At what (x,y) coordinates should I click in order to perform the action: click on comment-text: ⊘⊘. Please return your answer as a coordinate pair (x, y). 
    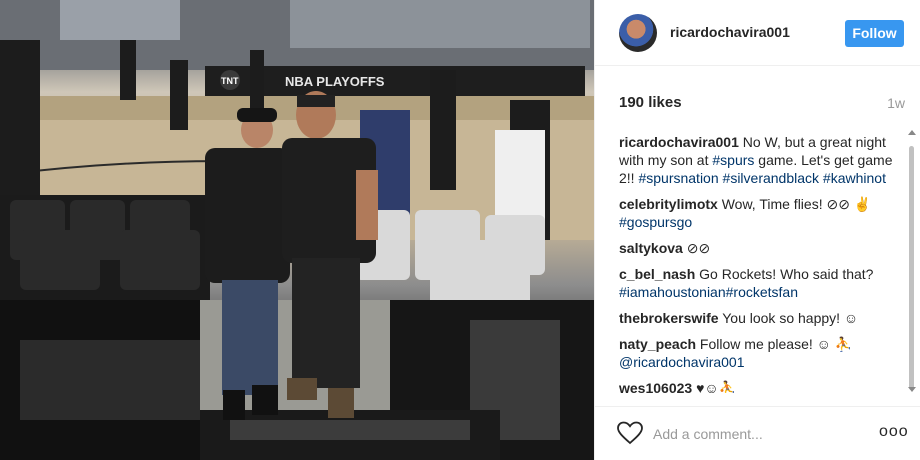
    Looking at the image, I should click on (696, 248).